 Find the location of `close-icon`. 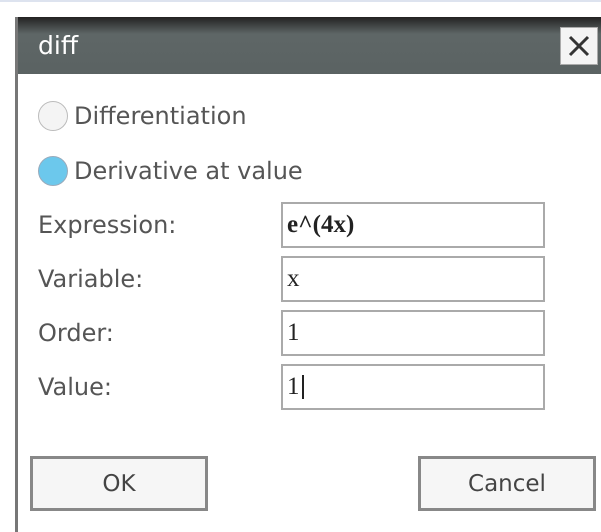

close-icon is located at coordinates (579, 46).